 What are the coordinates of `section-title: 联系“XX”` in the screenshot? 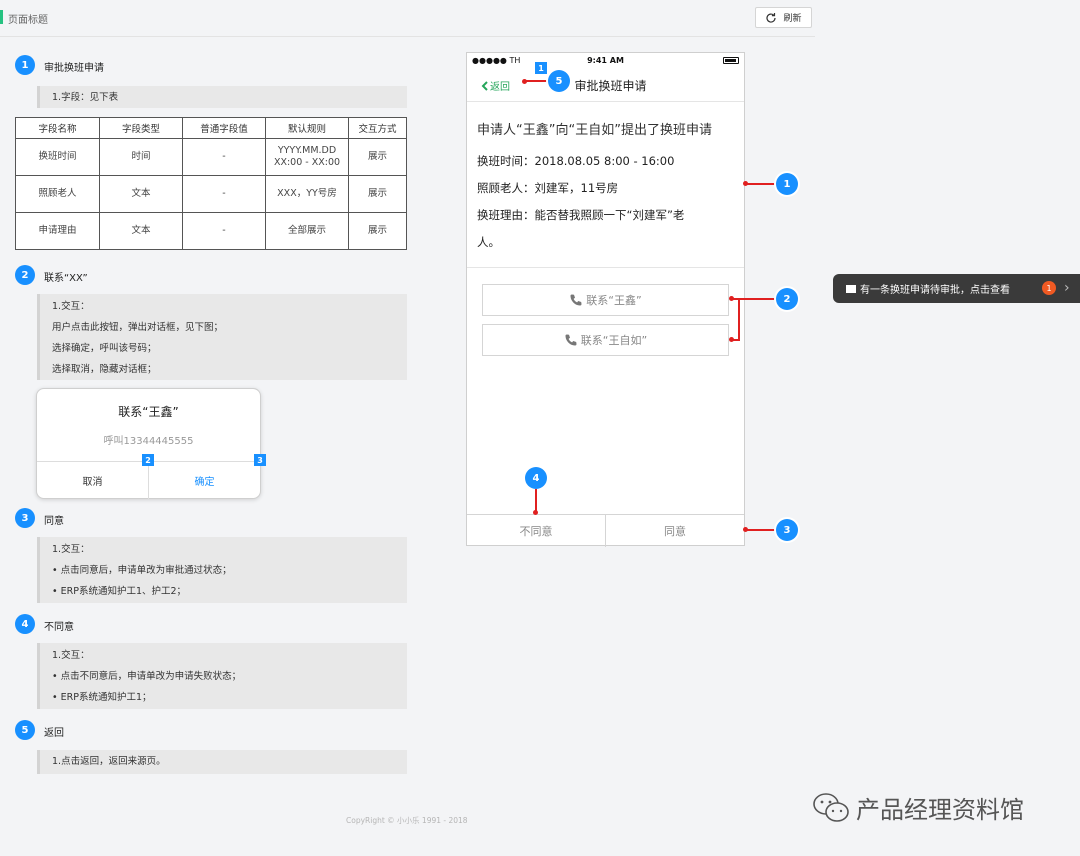 It's located at (66, 278).